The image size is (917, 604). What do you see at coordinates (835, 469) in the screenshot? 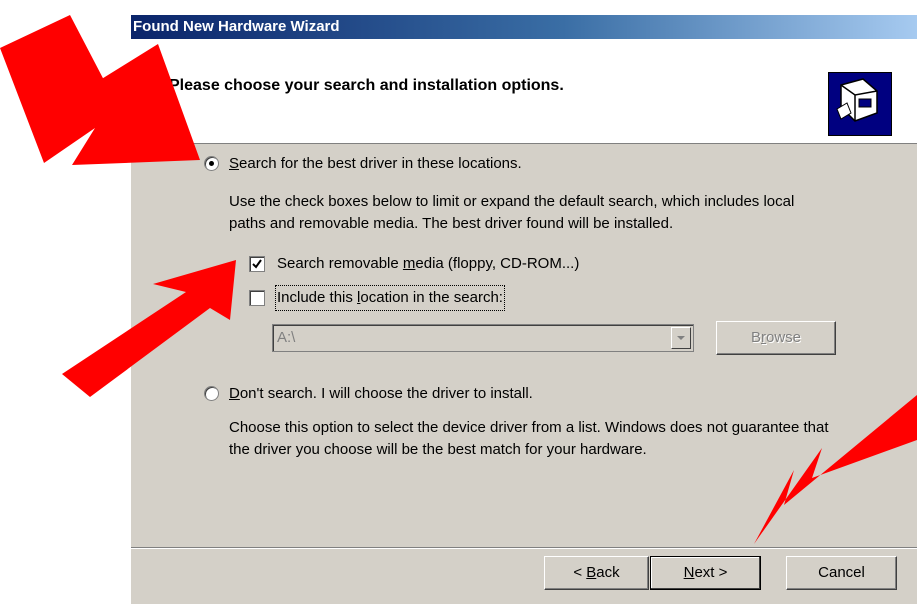
I see `red-annotation-arrow-bottom` at bounding box center [835, 469].